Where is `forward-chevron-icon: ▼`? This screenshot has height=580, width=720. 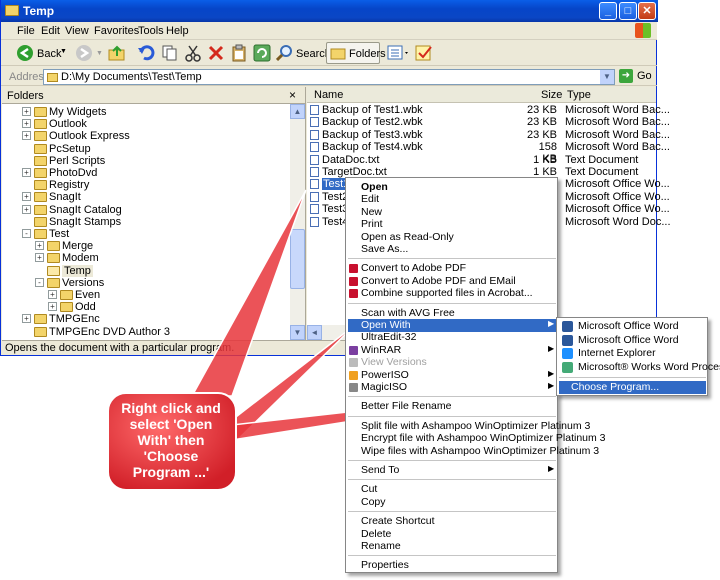
forward-chevron-icon: ▼ is located at coordinates (99, 53).